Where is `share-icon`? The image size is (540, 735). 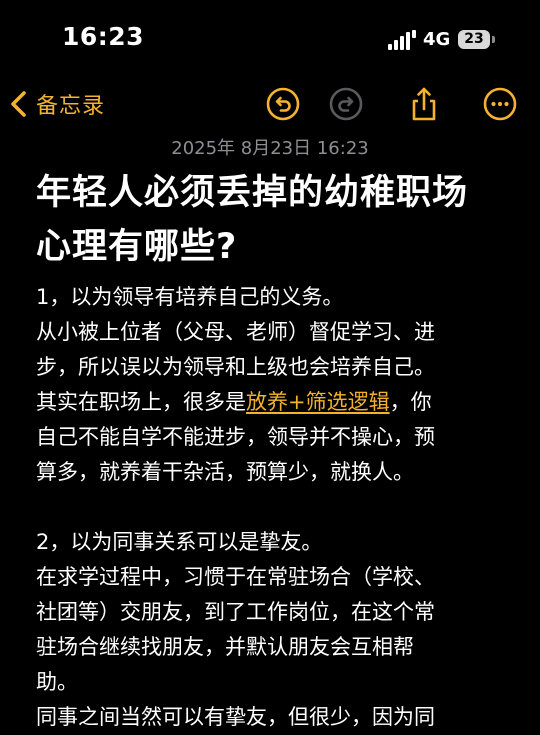
share-icon is located at coordinates (424, 104).